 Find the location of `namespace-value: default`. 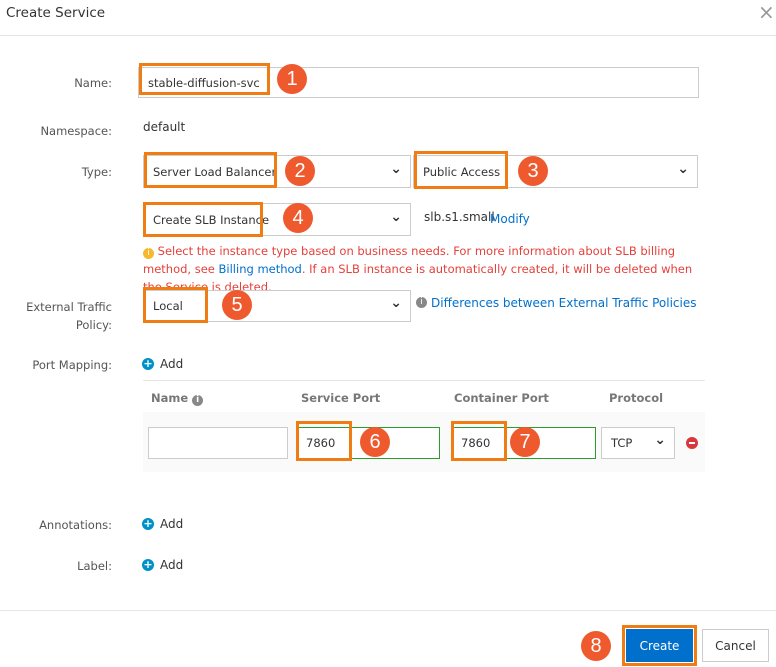

namespace-value: default is located at coordinates (164, 127).